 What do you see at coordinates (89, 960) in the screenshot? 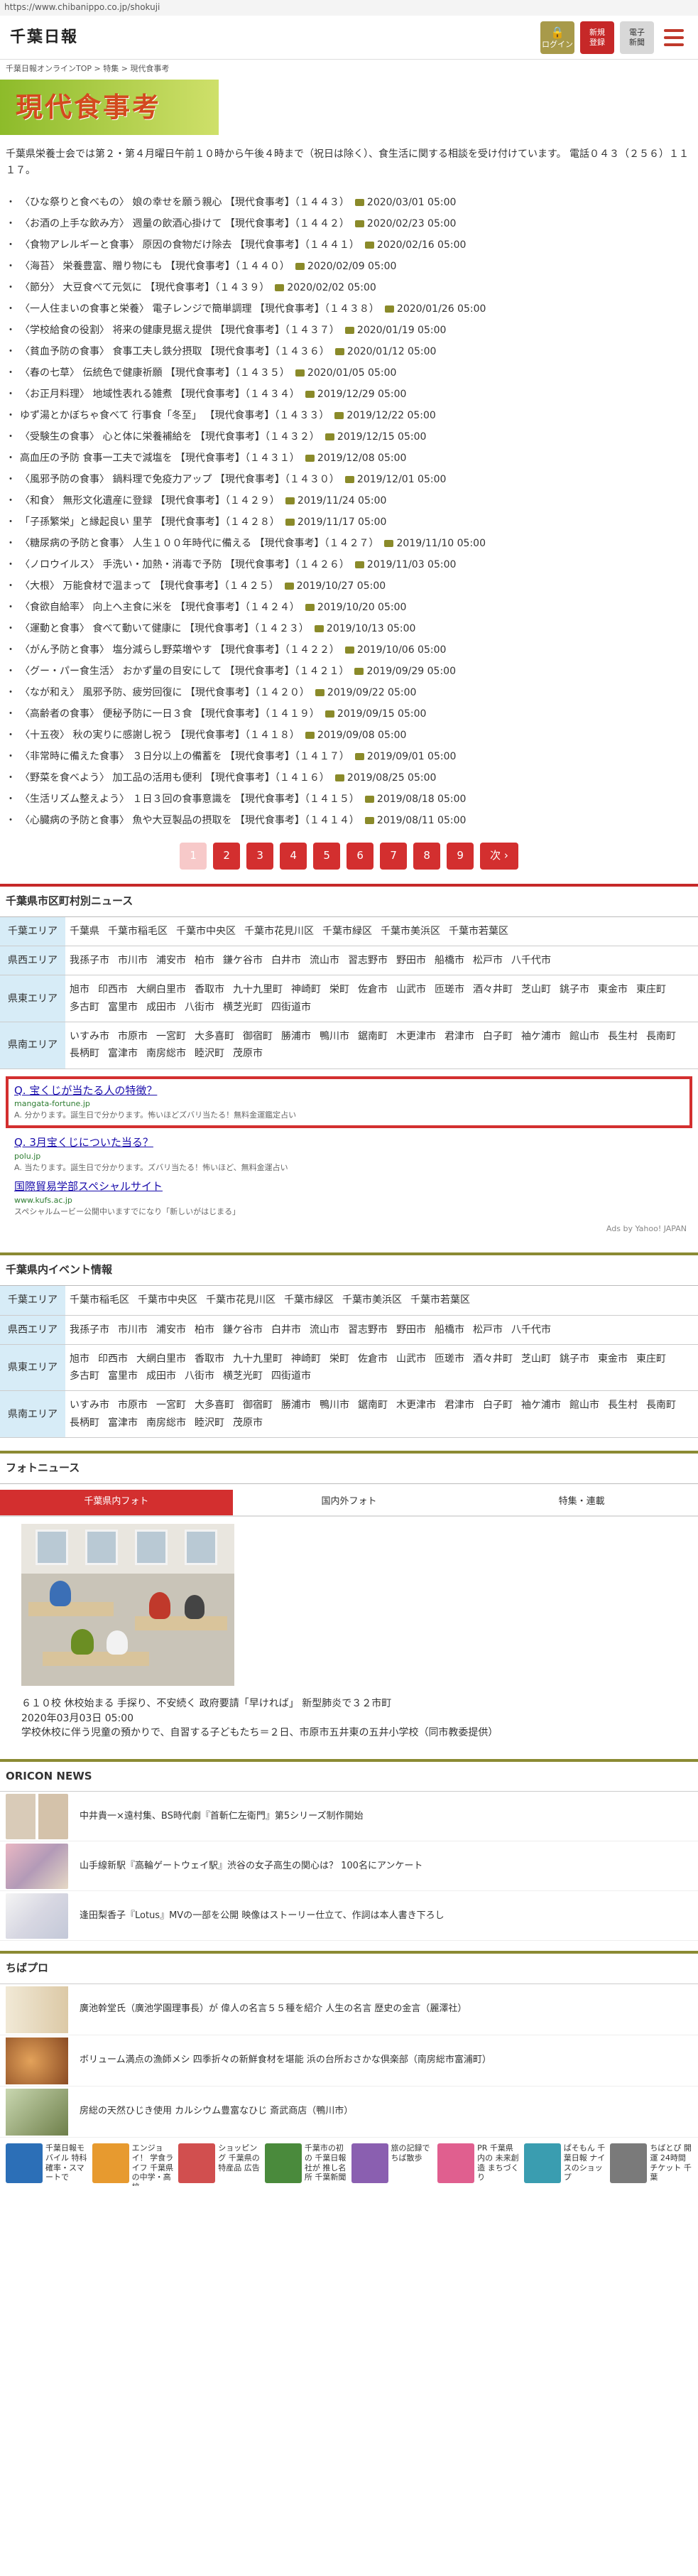
I see `town-link: 我孫子市` at bounding box center [89, 960].